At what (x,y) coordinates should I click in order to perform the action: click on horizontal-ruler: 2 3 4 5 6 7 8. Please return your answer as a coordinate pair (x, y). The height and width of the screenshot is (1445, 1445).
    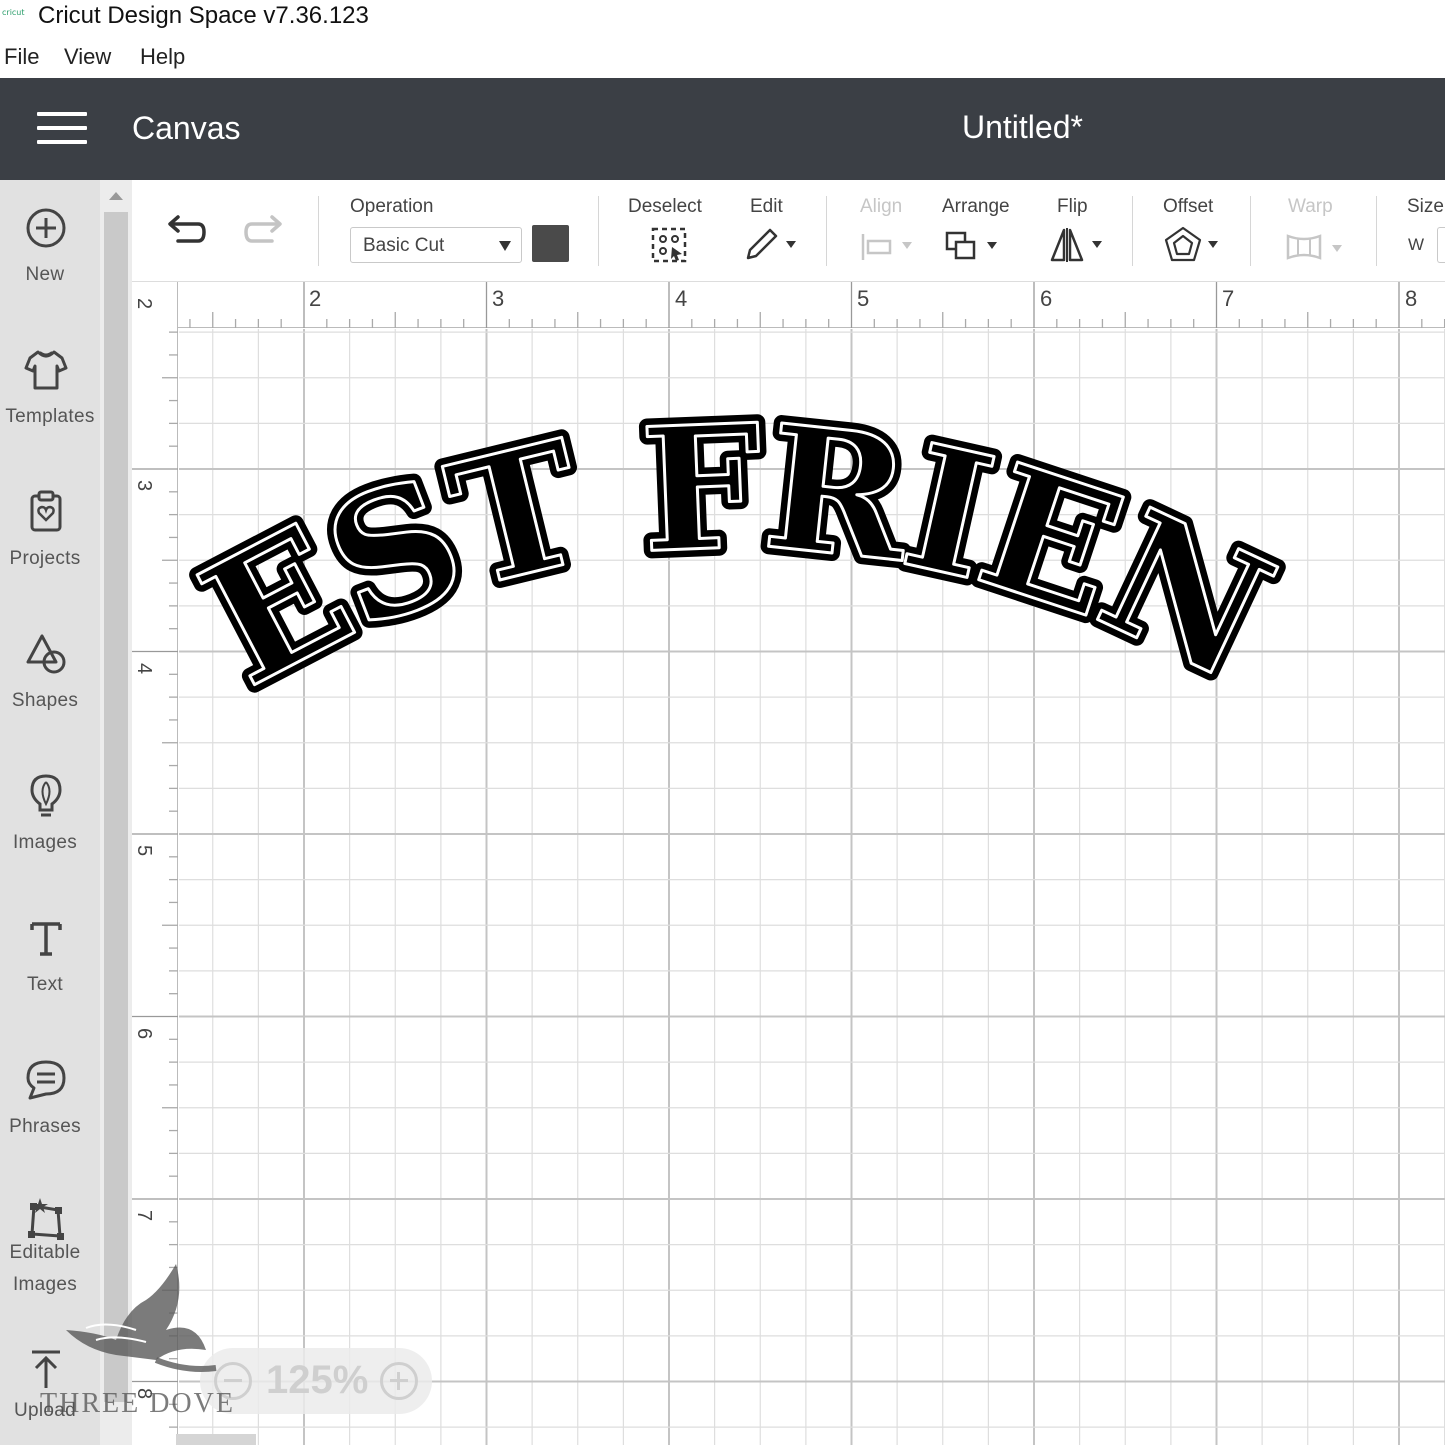
    Looking at the image, I should click on (788, 305).